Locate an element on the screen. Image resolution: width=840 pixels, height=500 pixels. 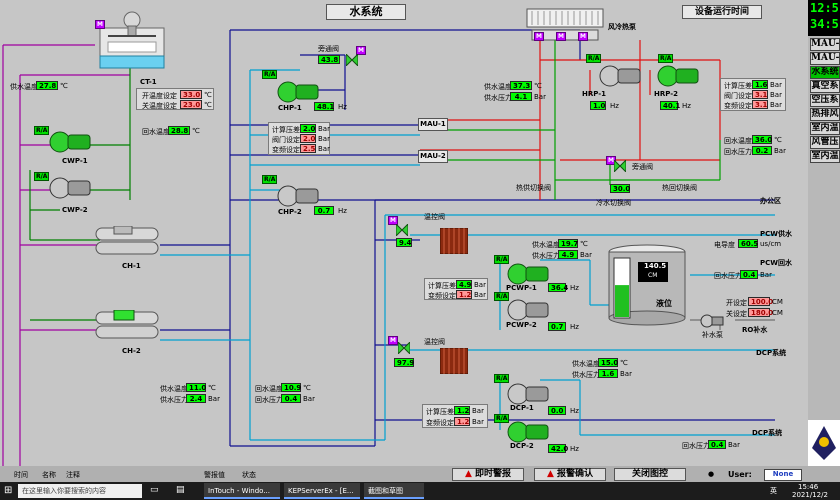
close-graphic-button: 关闭图控 is located at coordinates (650, 474).